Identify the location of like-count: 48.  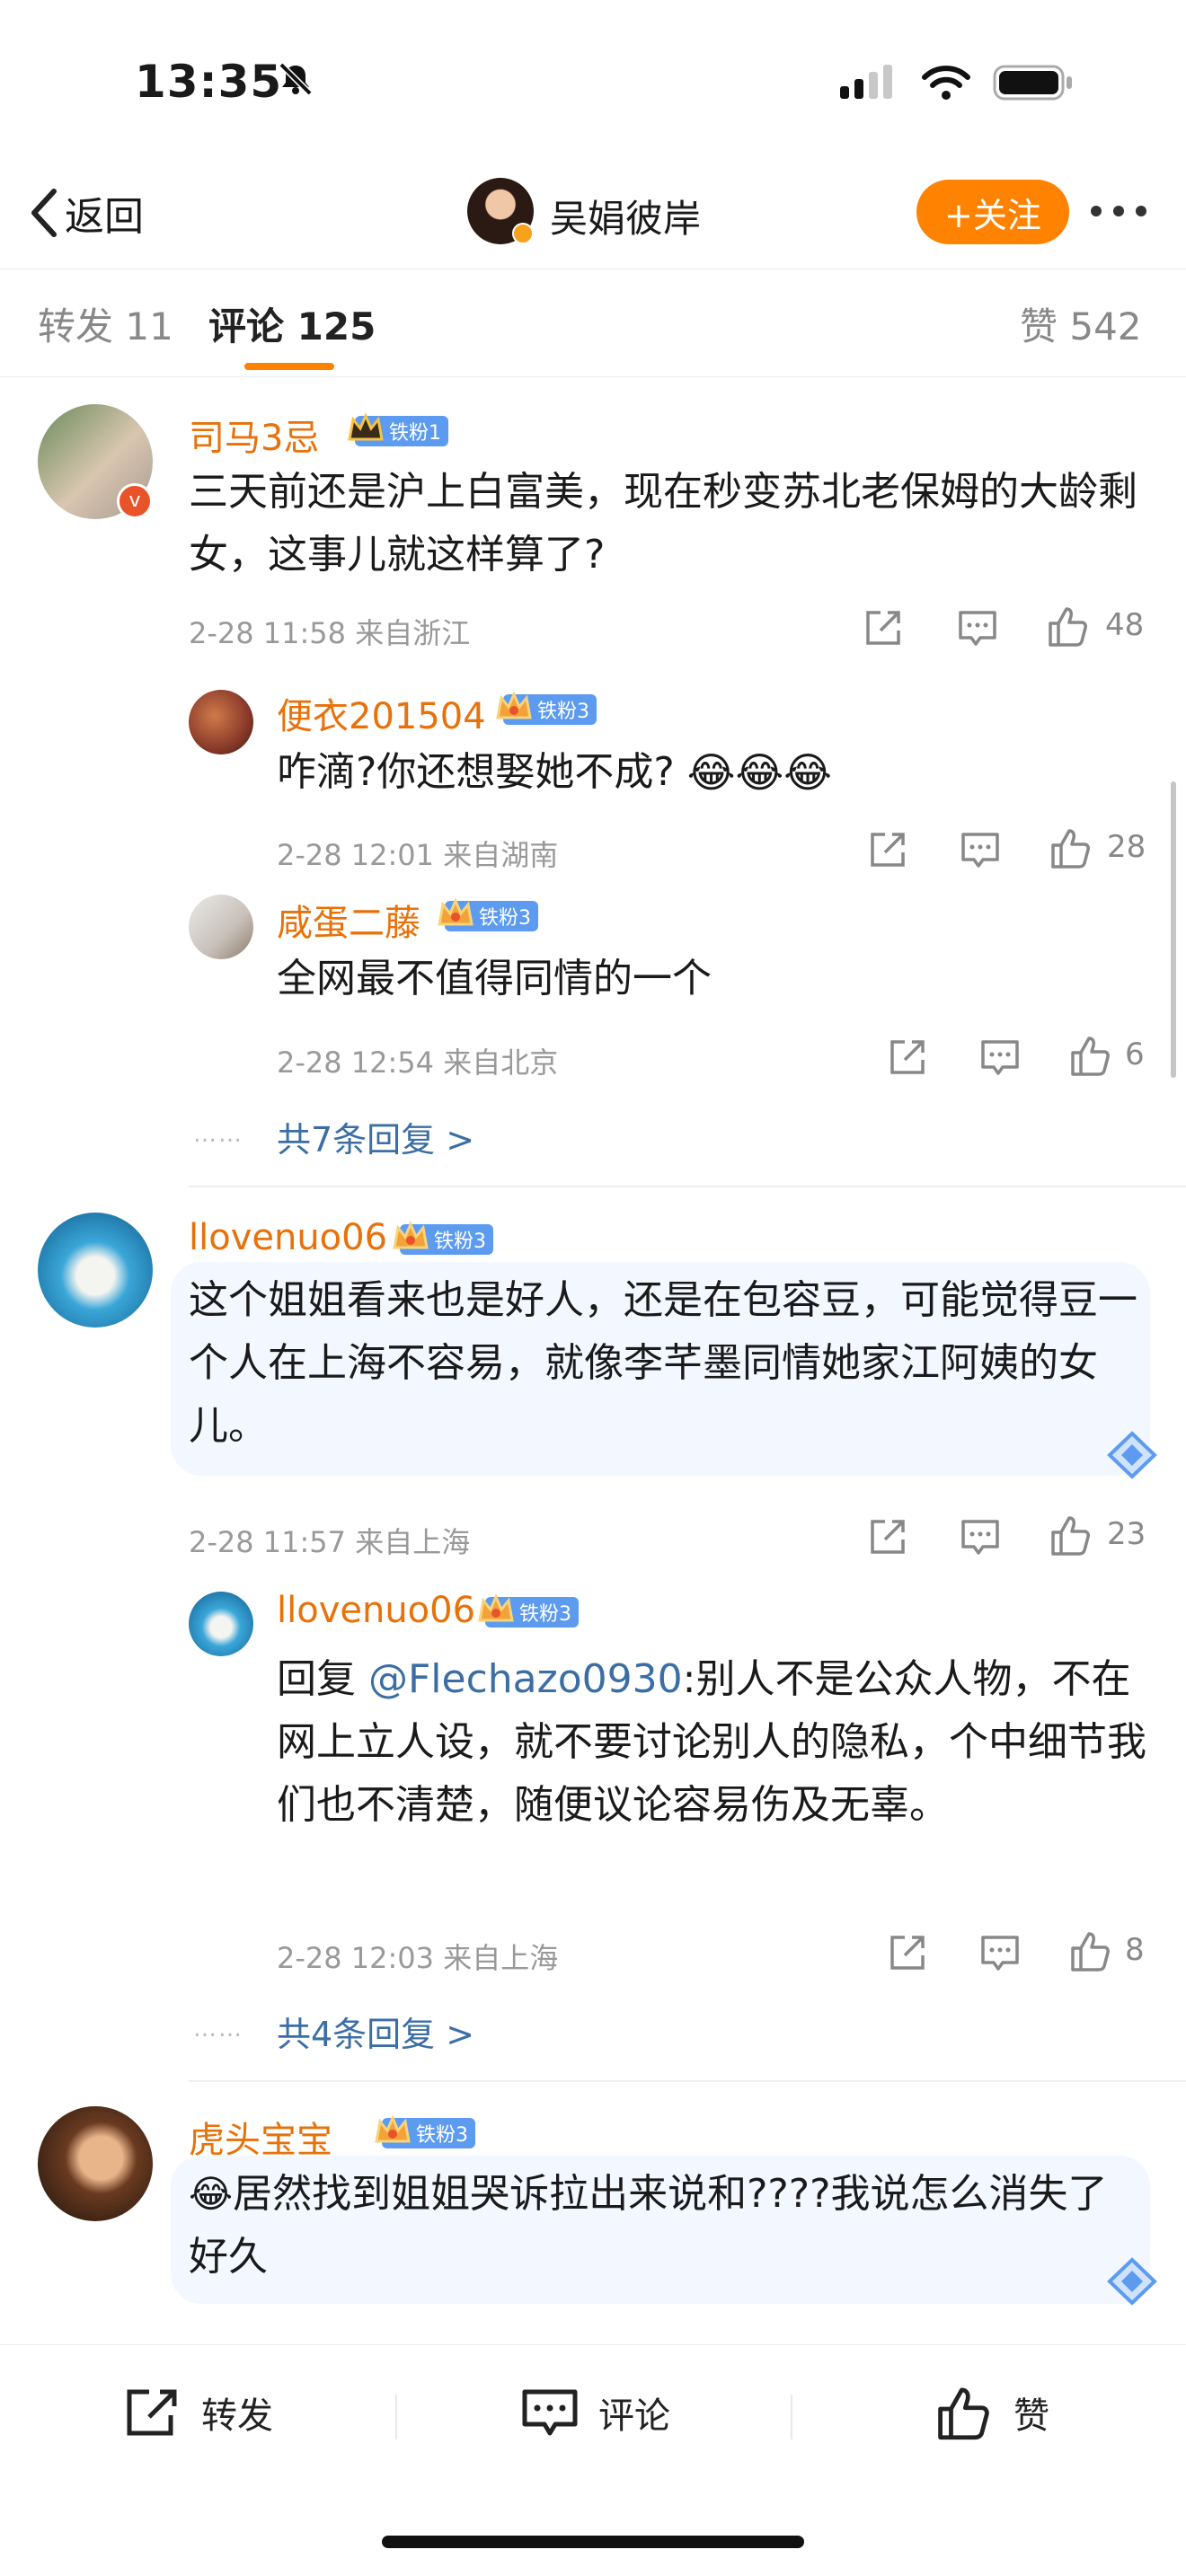
(1125, 625).